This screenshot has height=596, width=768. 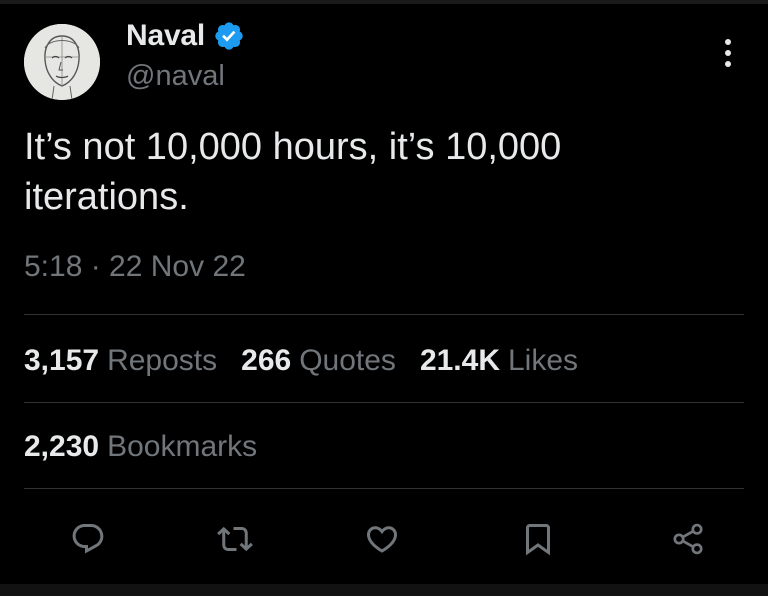 I want to click on author-handle: @naval, so click(x=175, y=76).